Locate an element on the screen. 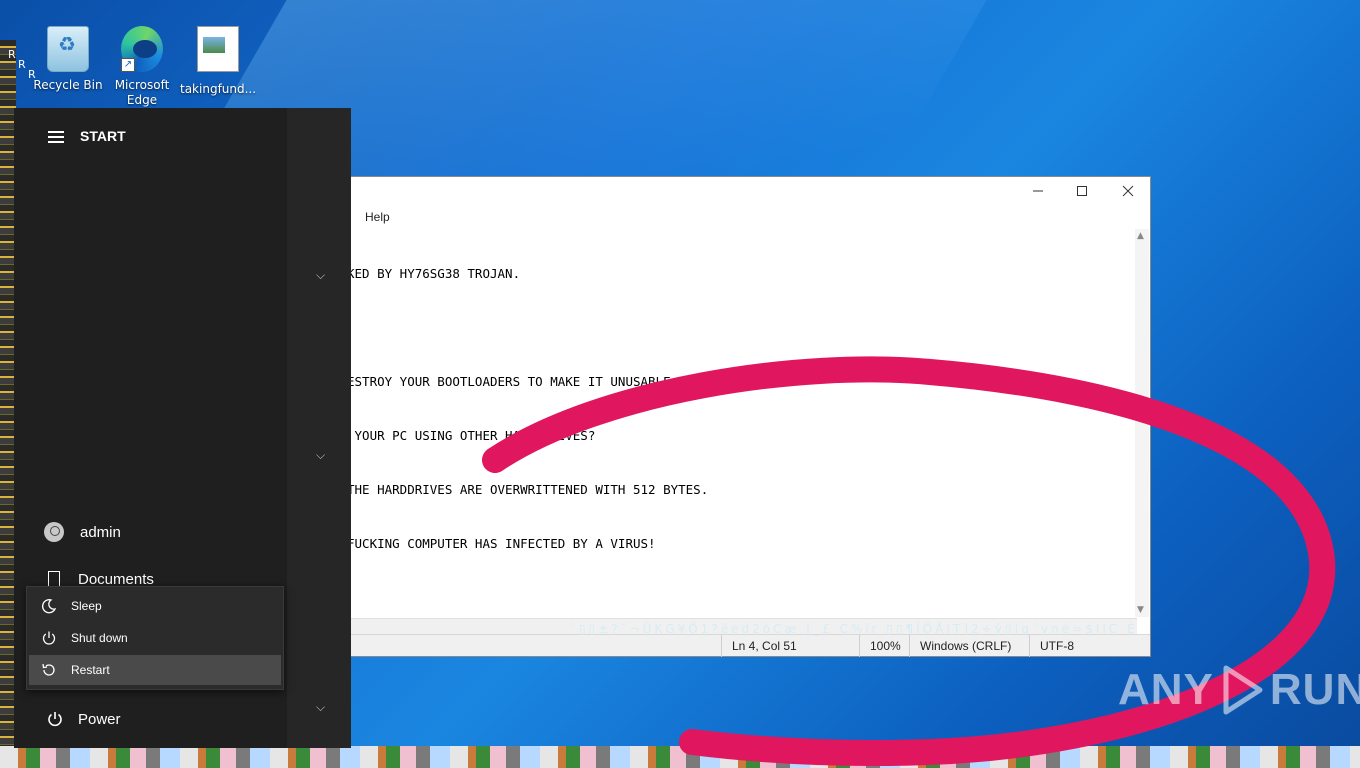 This screenshot has width=1360, height=768. close-icon is located at coordinates (1128, 191).